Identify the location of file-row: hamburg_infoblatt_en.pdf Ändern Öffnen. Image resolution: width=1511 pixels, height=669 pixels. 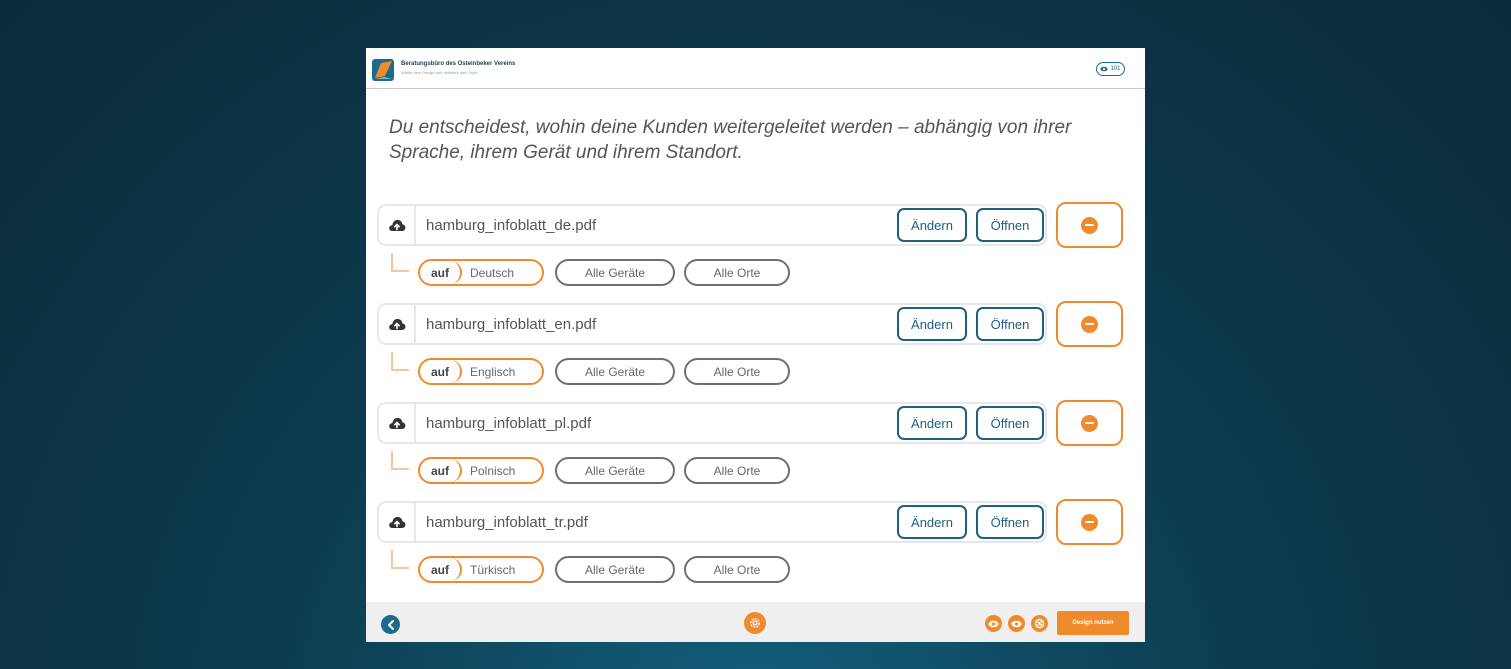
(712, 324).